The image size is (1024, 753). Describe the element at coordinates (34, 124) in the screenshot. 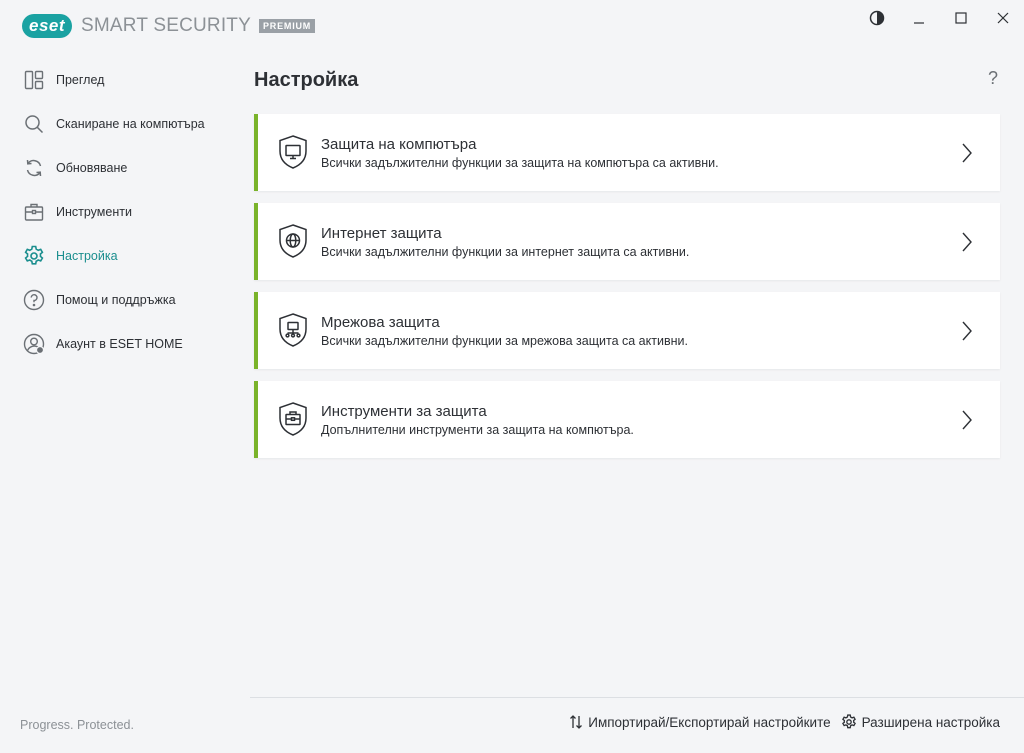

I see `search-icon` at that location.